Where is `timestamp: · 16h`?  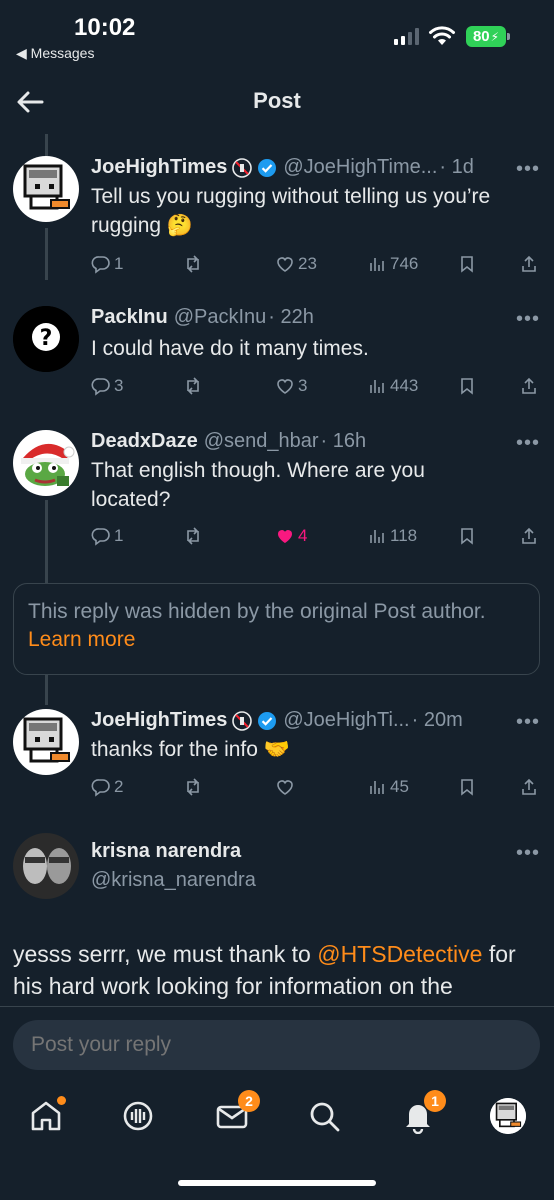 timestamp: · 16h is located at coordinates (343, 441).